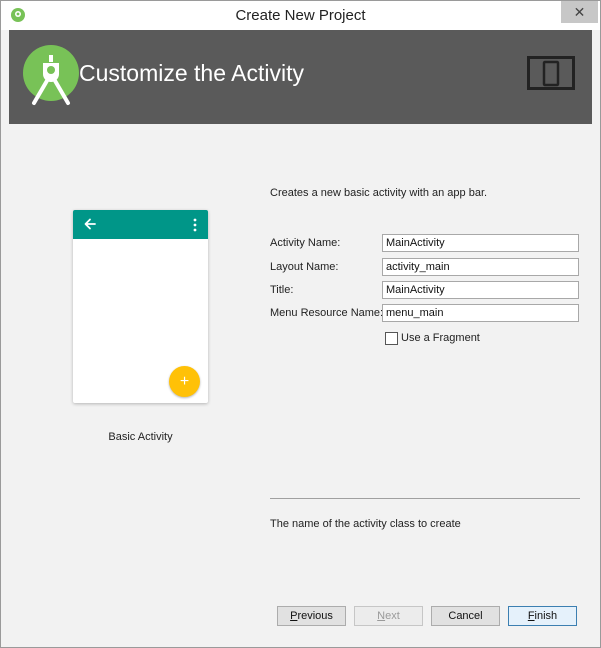 The image size is (601, 648). I want to click on activity-preview: +, so click(140, 306).